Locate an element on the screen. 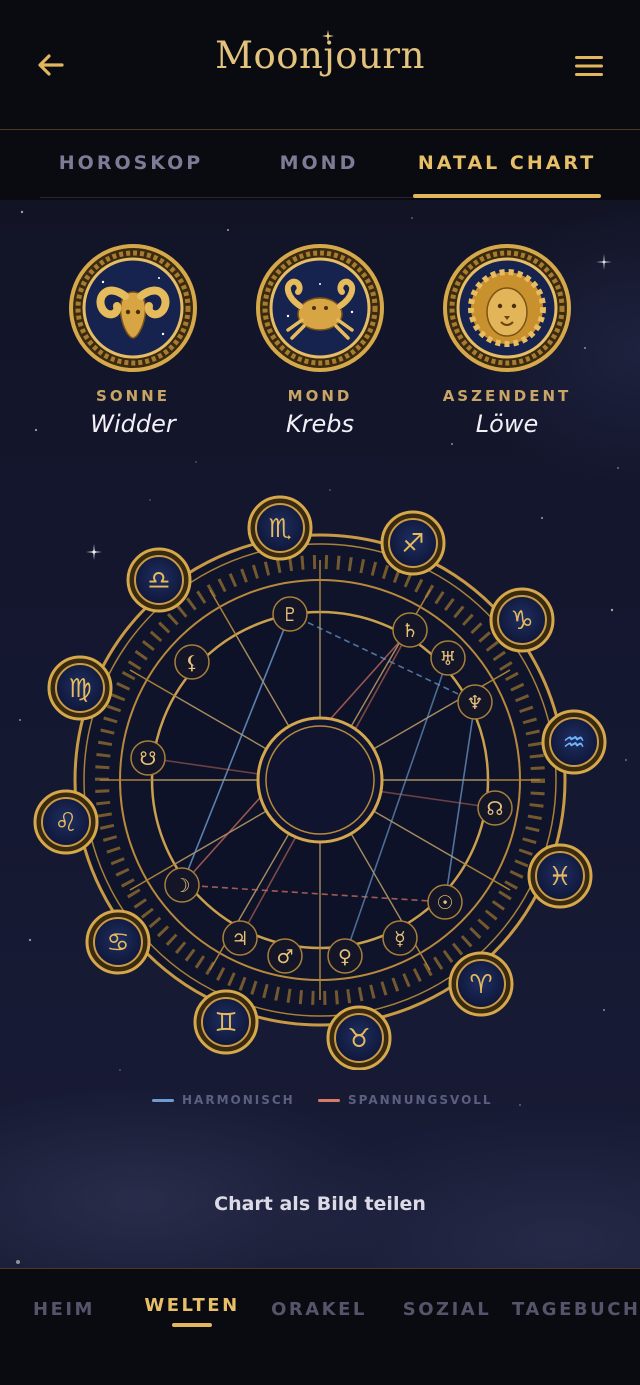 The image size is (640, 1385). moon-glyph: ☽ is located at coordinates (182, 885).